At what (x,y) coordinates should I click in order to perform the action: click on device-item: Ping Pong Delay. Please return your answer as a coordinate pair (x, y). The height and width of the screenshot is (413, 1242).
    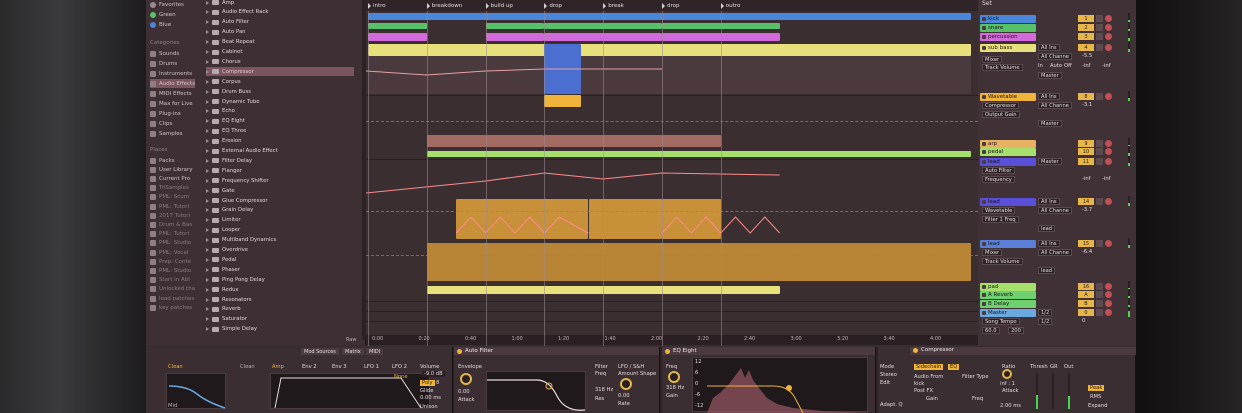
    Looking at the image, I should click on (280, 279).